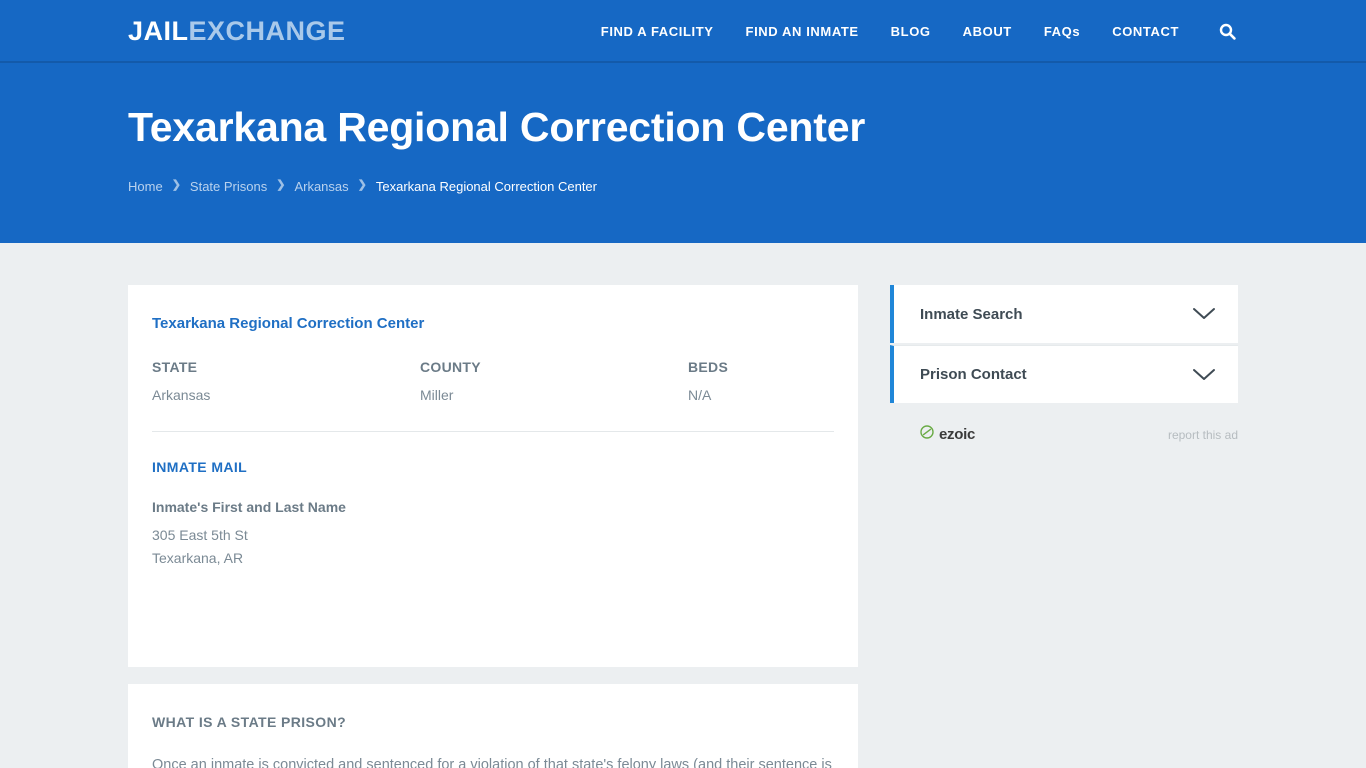 The width and height of the screenshot is (1366, 768). What do you see at coordinates (493, 604) in the screenshot?
I see `card-bottom-spacer` at bounding box center [493, 604].